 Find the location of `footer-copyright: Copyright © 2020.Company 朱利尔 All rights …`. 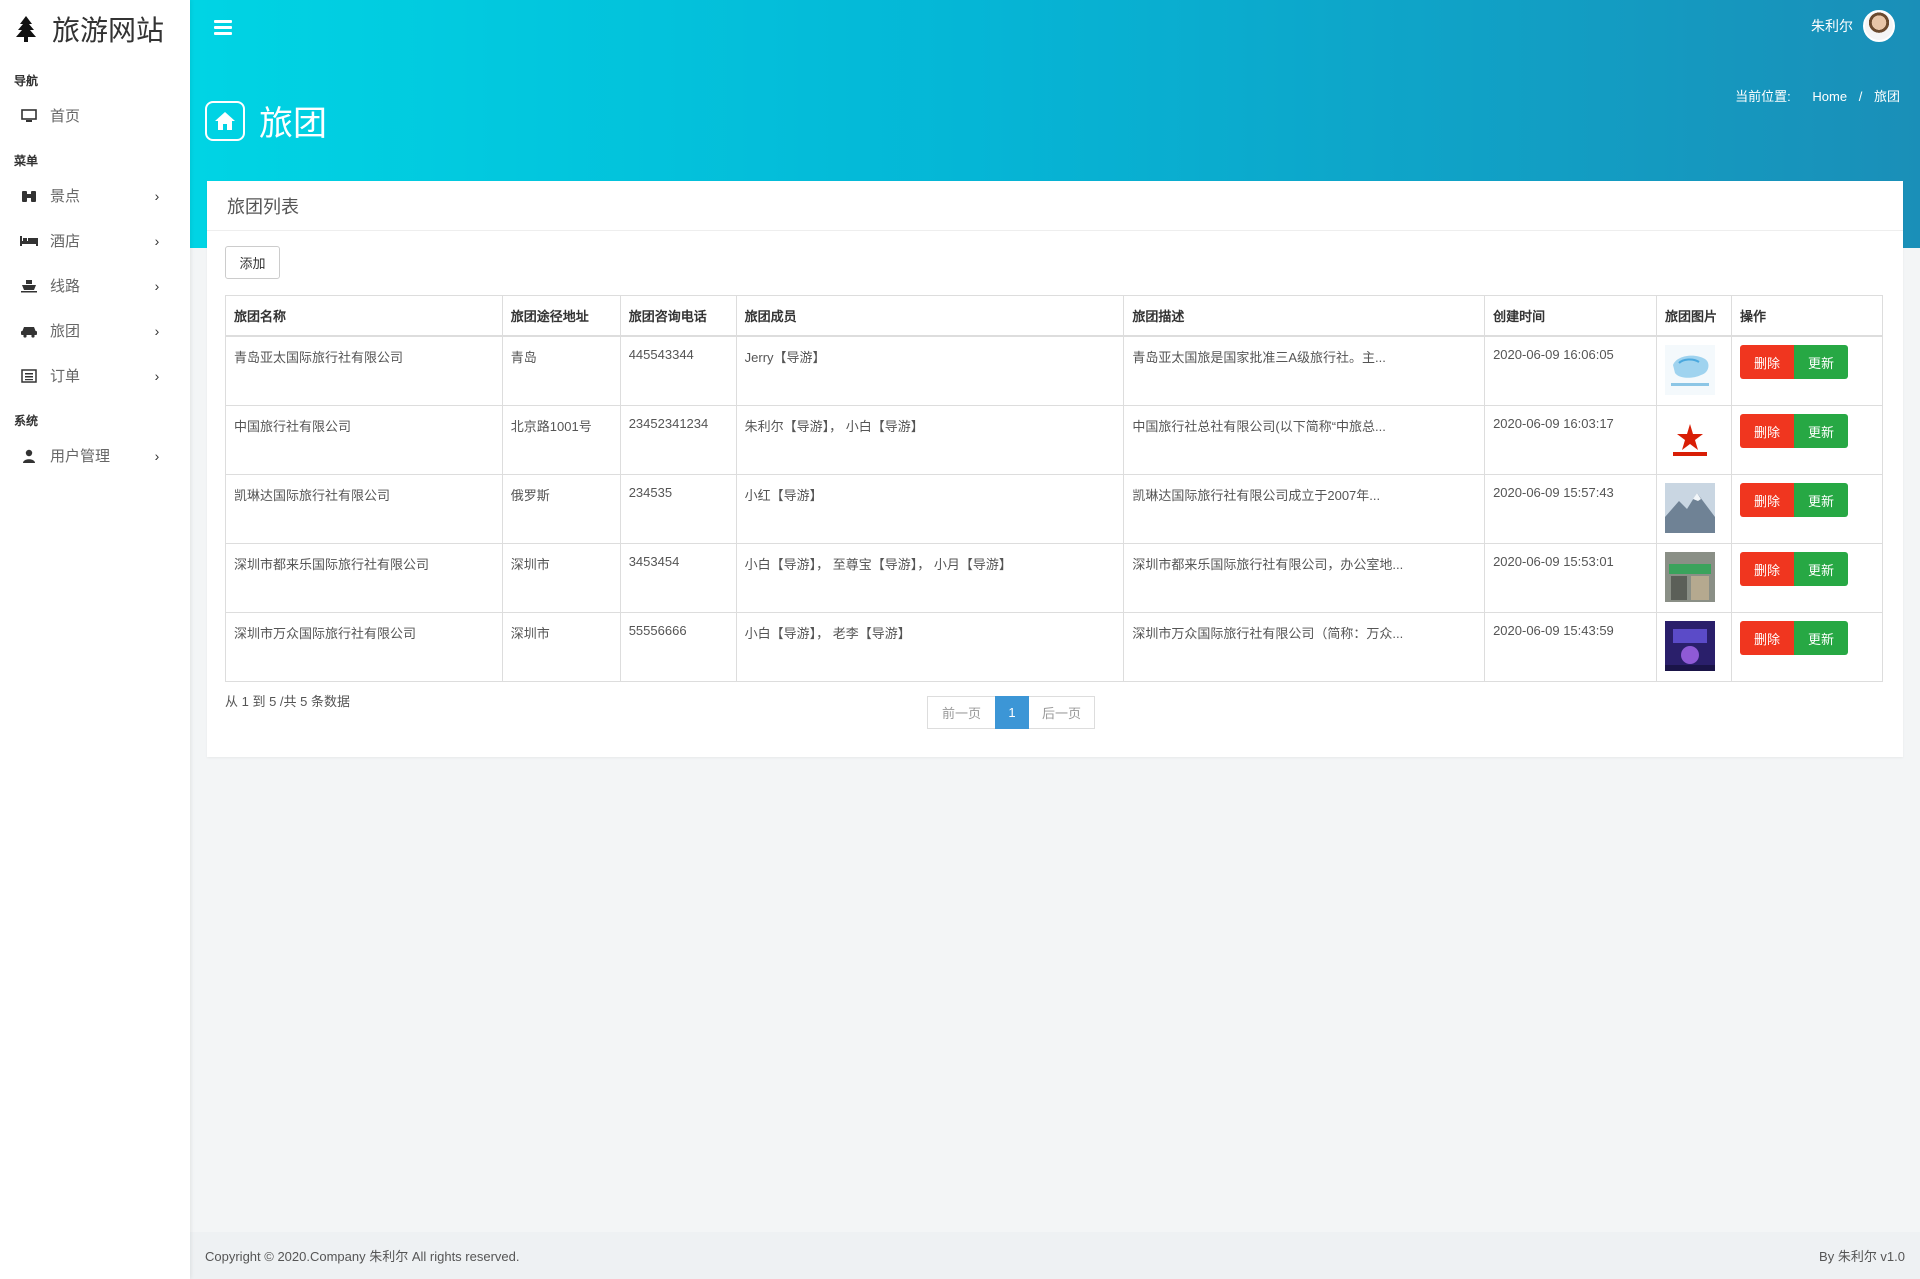

footer-copyright: Copyright © 2020.Company 朱利尔 All rights … is located at coordinates (362, 1256).